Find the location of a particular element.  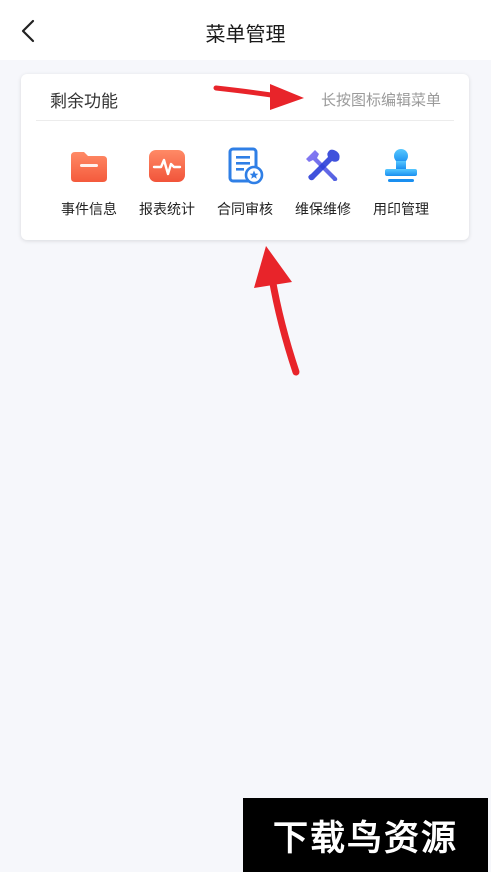

function-label: 报表统计 is located at coordinates (167, 210).